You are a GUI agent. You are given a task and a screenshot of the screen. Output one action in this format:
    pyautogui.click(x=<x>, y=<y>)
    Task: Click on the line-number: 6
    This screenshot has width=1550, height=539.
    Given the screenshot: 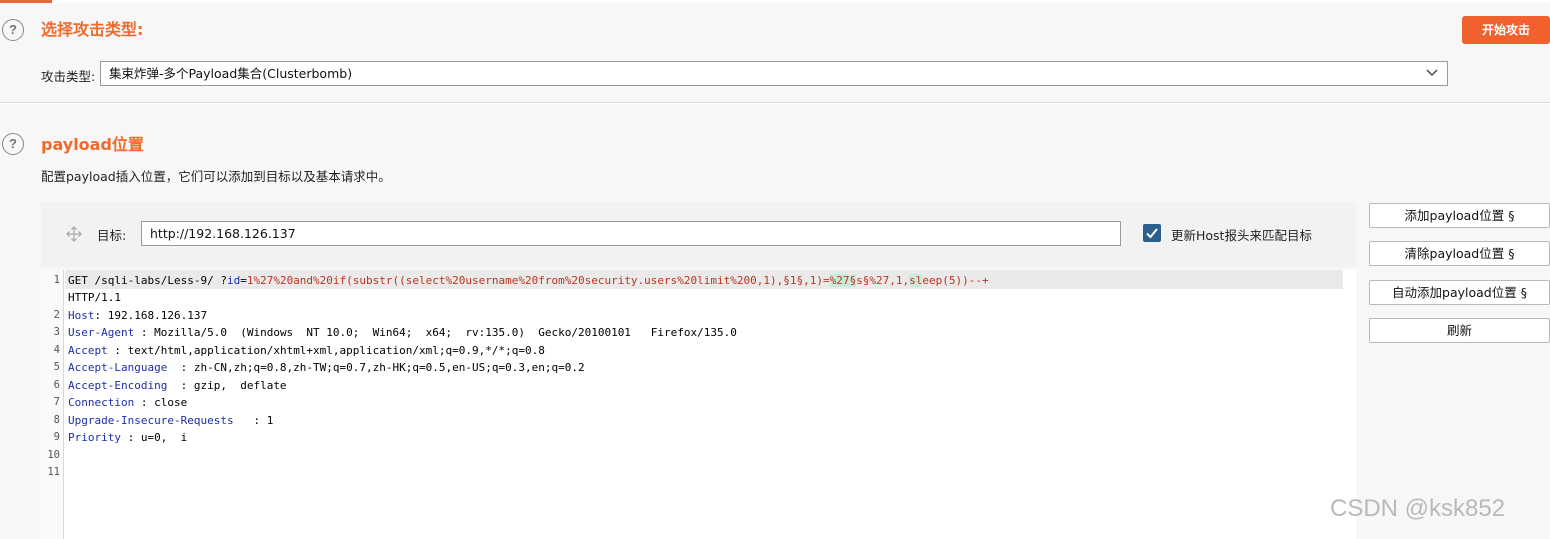 What is the action you would take?
    pyautogui.click(x=56, y=385)
    